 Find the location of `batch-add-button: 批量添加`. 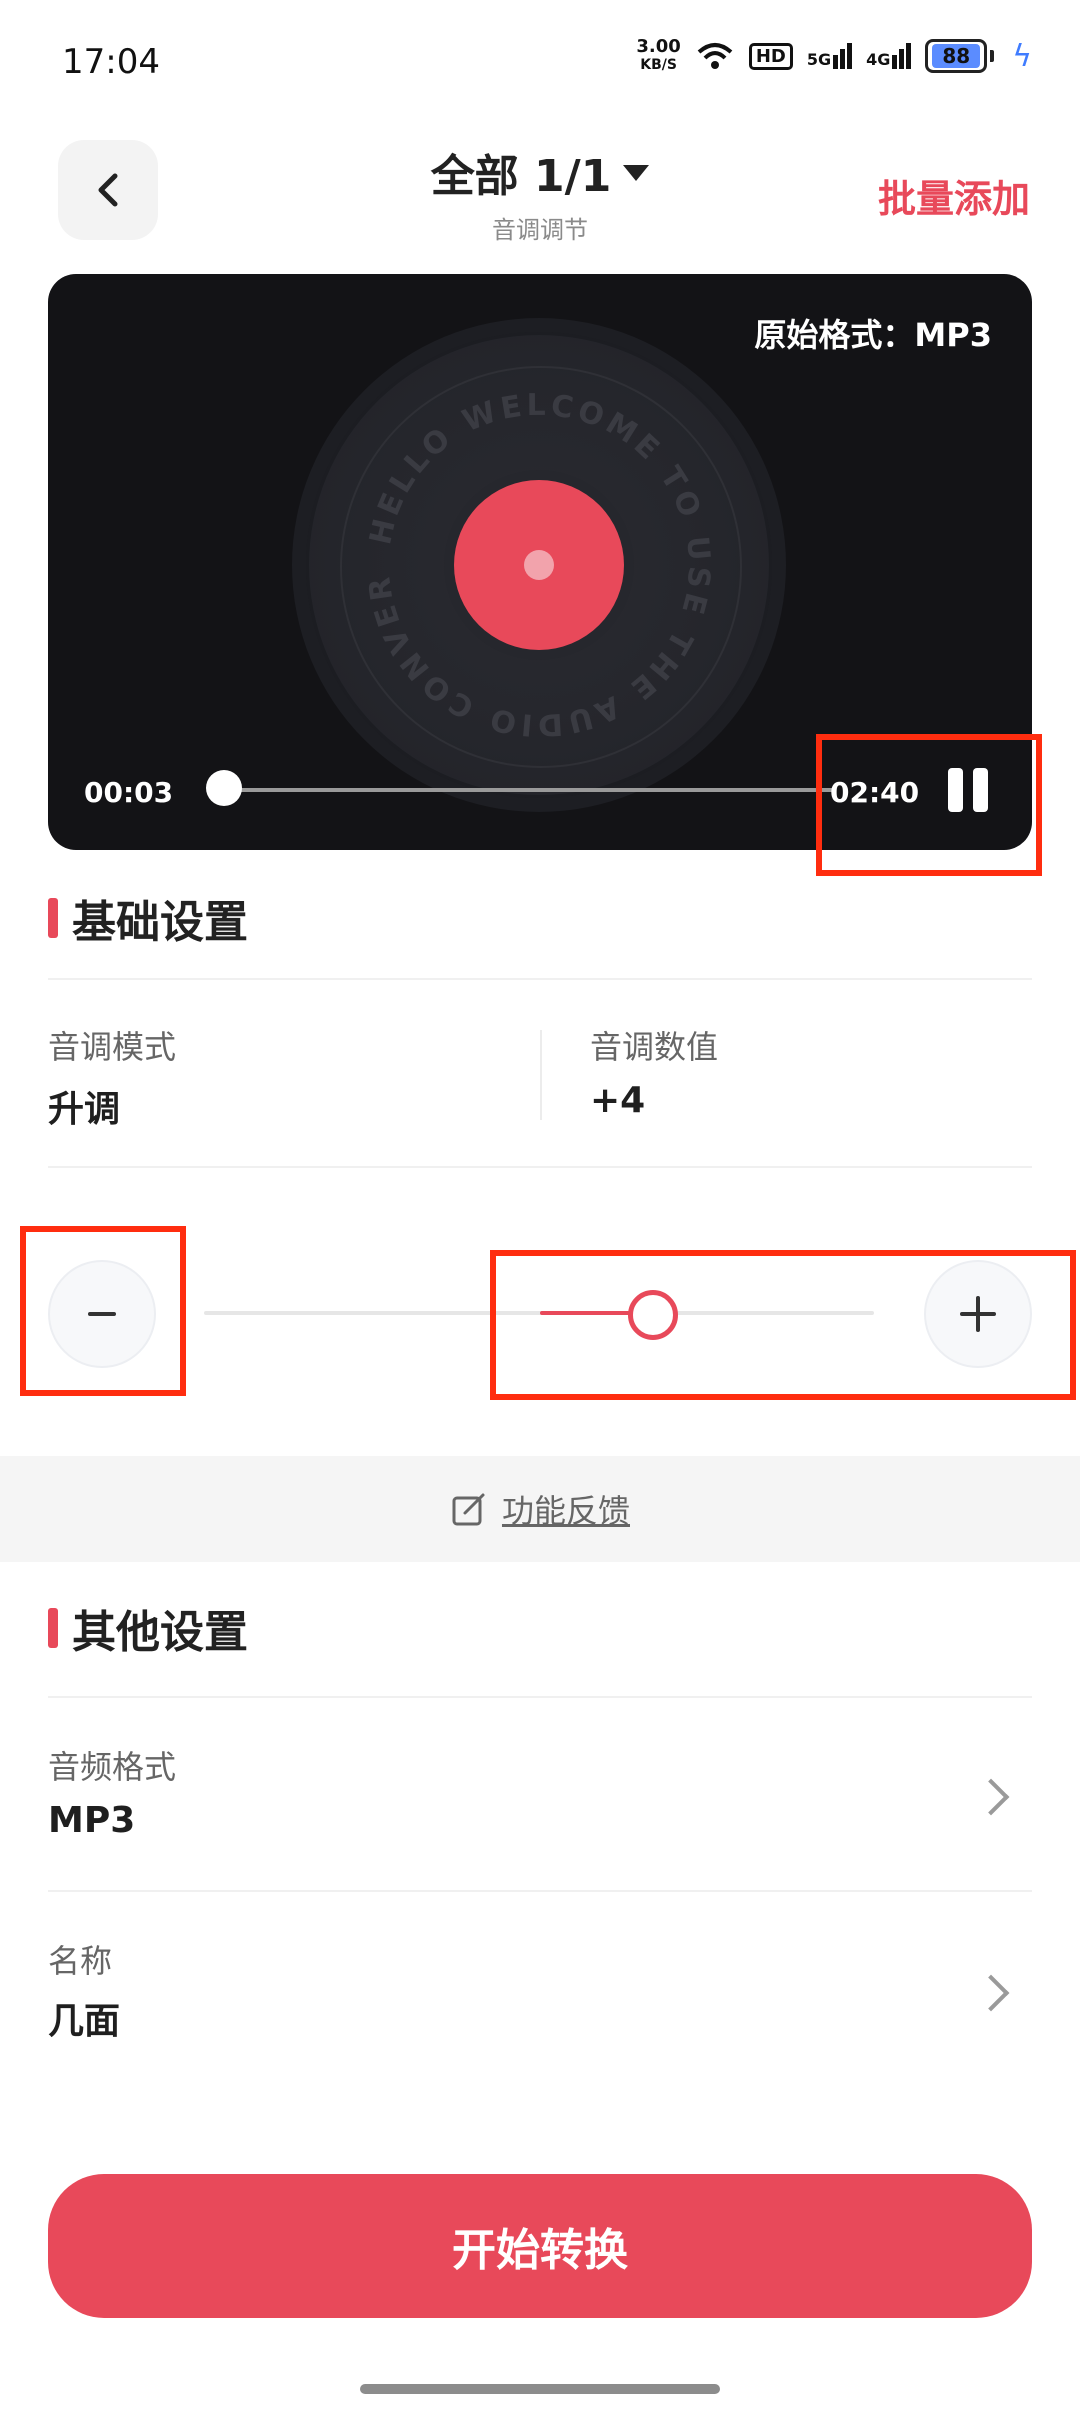

batch-add-button: 批量添加 is located at coordinates (954, 195).